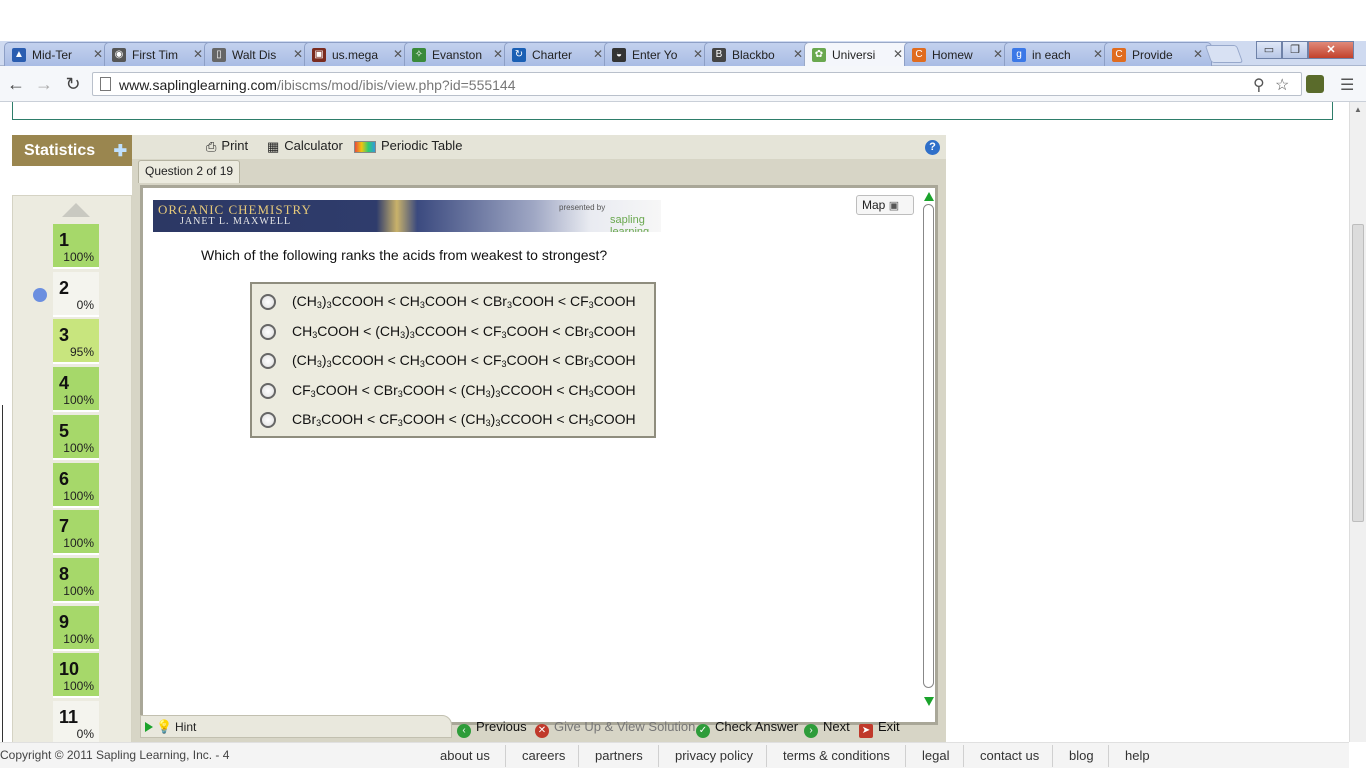 This screenshot has height=768, width=1366. I want to click on question-nav-item: 1 100%, so click(76, 246).